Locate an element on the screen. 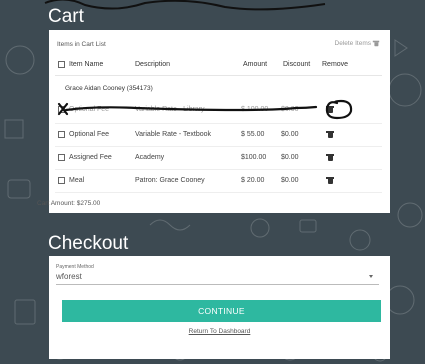  header-amount: Amount is located at coordinates (255, 64).